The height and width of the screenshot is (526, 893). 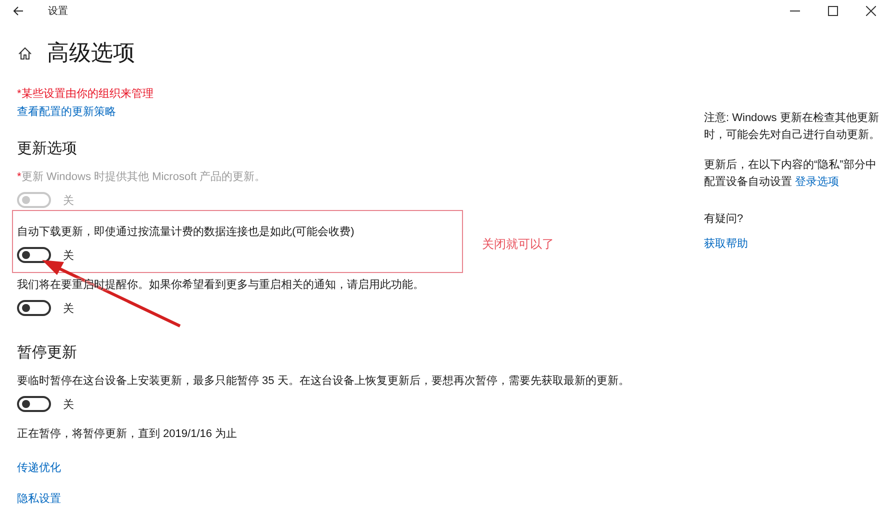 What do you see at coordinates (91, 53) in the screenshot?
I see `page-title: 高级选项` at bounding box center [91, 53].